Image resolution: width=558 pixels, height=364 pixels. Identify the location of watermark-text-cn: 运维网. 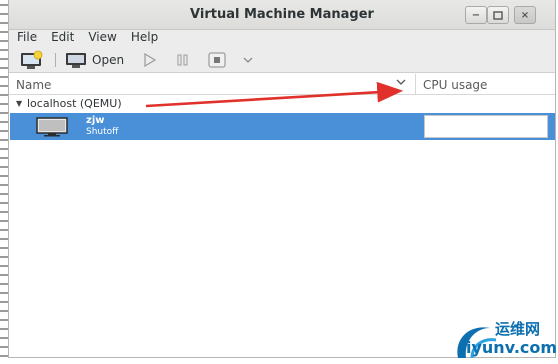
(518, 329).